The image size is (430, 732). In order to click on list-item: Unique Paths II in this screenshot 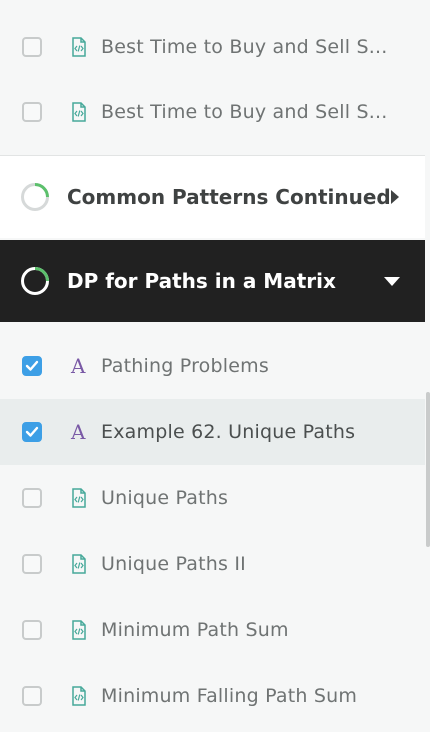, I will do `click(212, 564)`.